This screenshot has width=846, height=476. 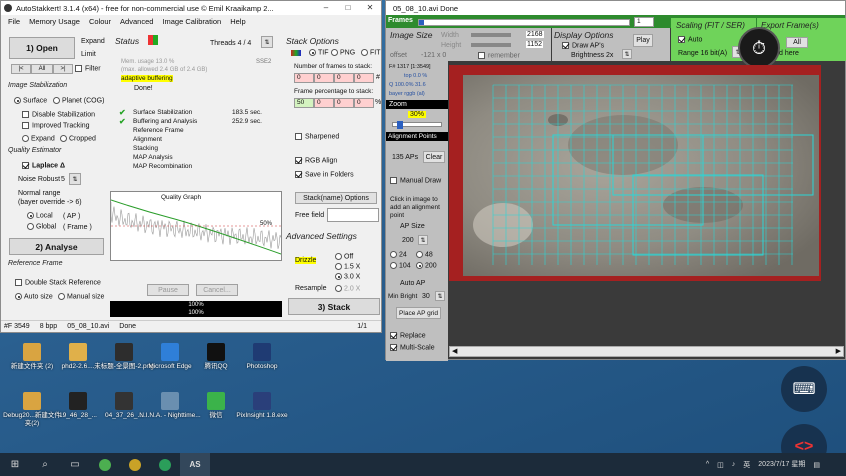 What do you see at coordinates (78, 138) in the screenshot?
I see `cropped-radio: Cropped` at bounding box center [78, 138].